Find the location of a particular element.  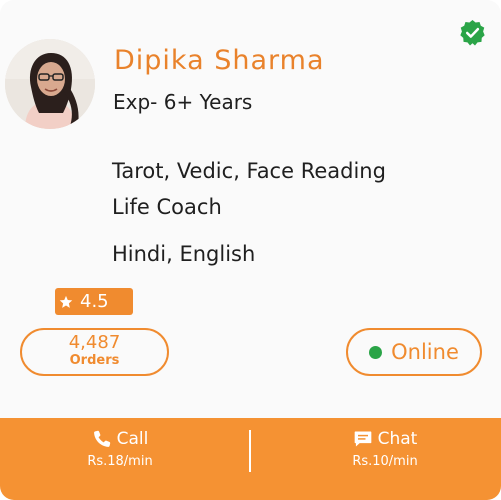

verified-badge-icon is located at coordinates (472, 32).